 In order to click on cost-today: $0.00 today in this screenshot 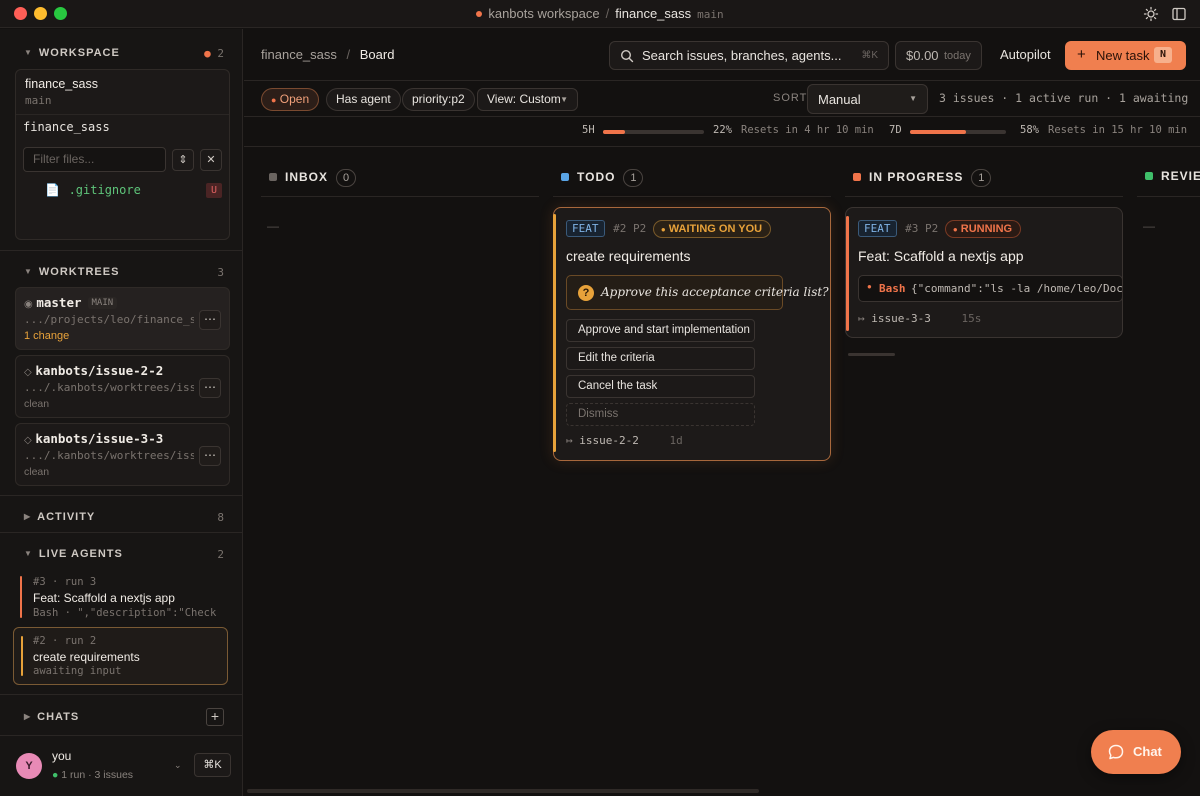, I will do `click(938, 55)`.